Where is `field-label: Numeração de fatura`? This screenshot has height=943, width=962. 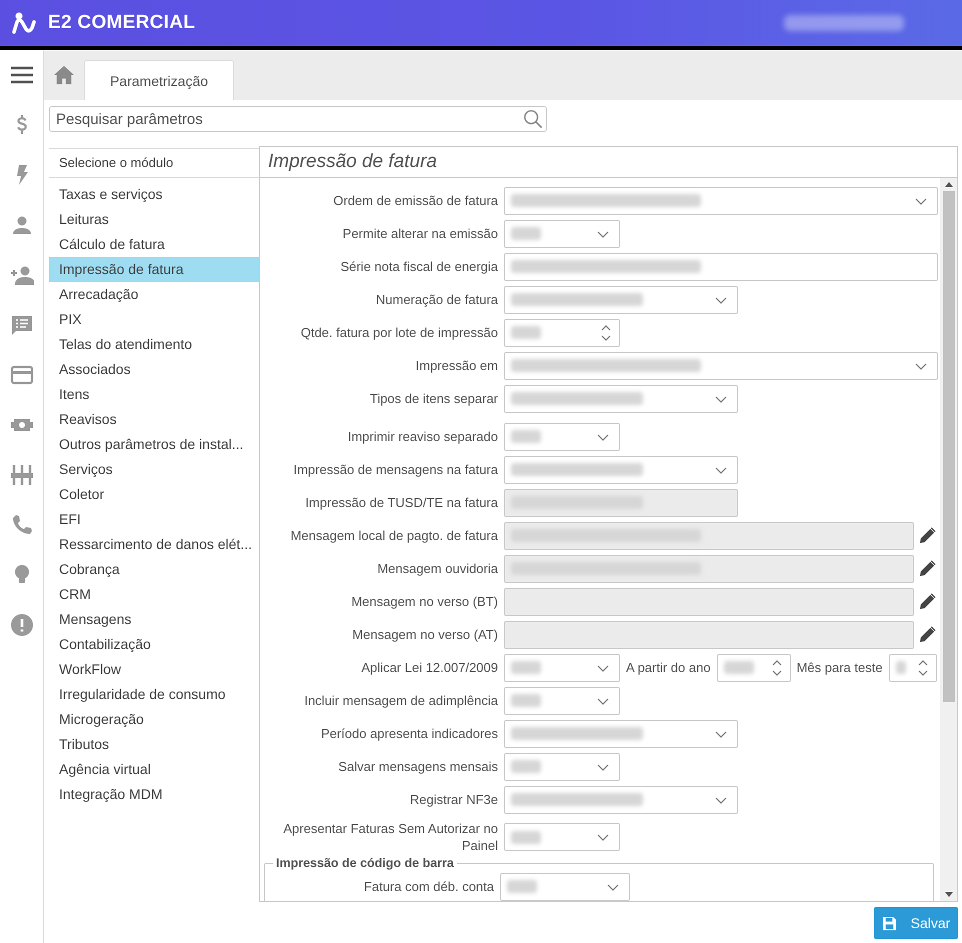 field-label: Numeração de fatura is located at coordinates (436, 299).